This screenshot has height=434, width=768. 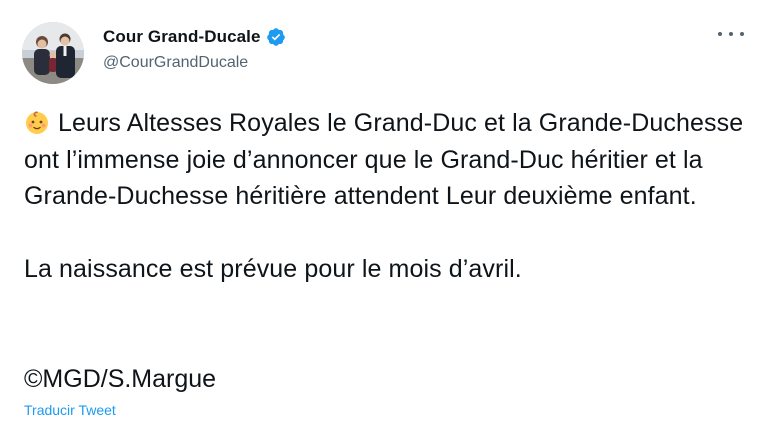 What do you see at coordinates (194, 49) in the screenshot?
I see `tweet-header: Cour Grand-Ducale @CourGrandDucale` at bounding box center [194, 49].